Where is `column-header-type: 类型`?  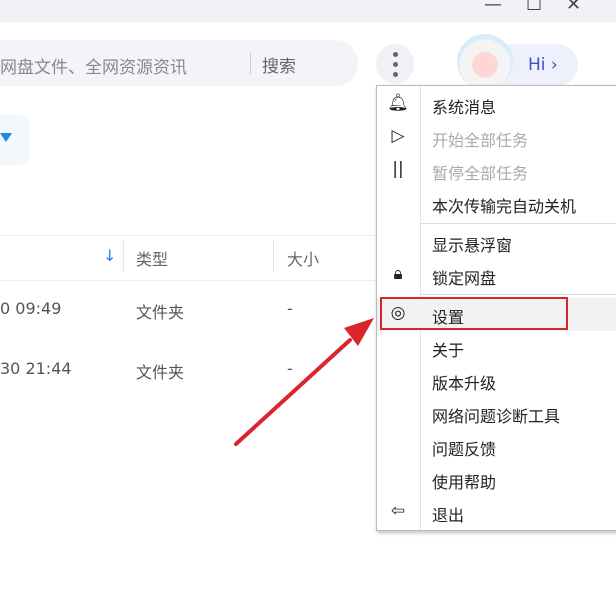
column-header-type: 类型 is located at coordinates (152, 258).